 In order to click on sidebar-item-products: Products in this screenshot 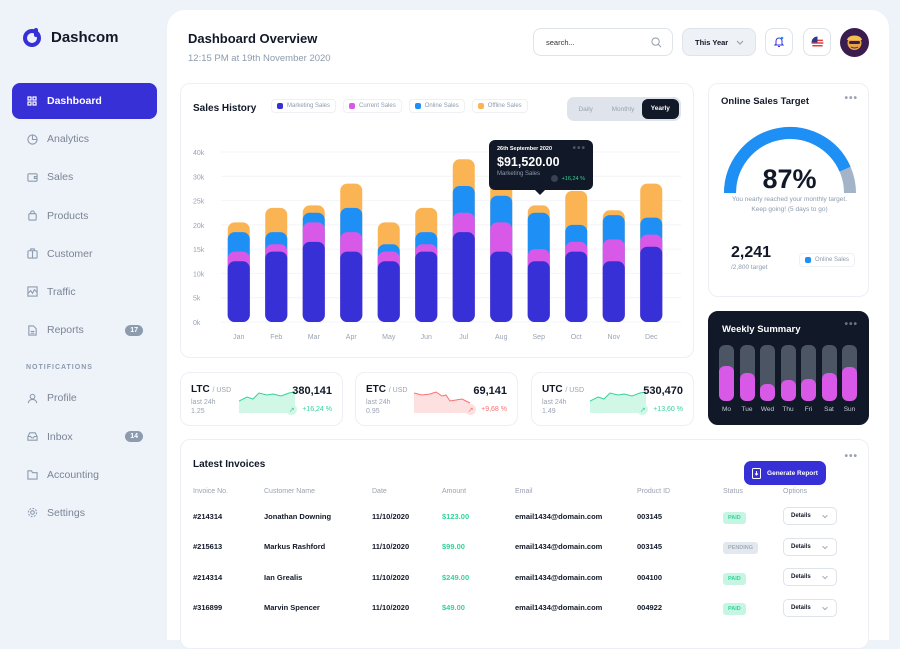, I will do `click(84, 216)`.